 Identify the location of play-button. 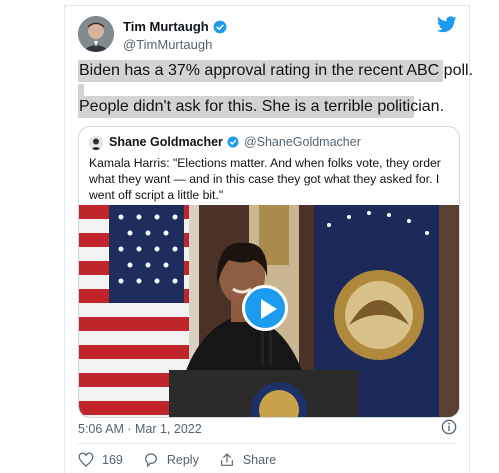
(265, 308).